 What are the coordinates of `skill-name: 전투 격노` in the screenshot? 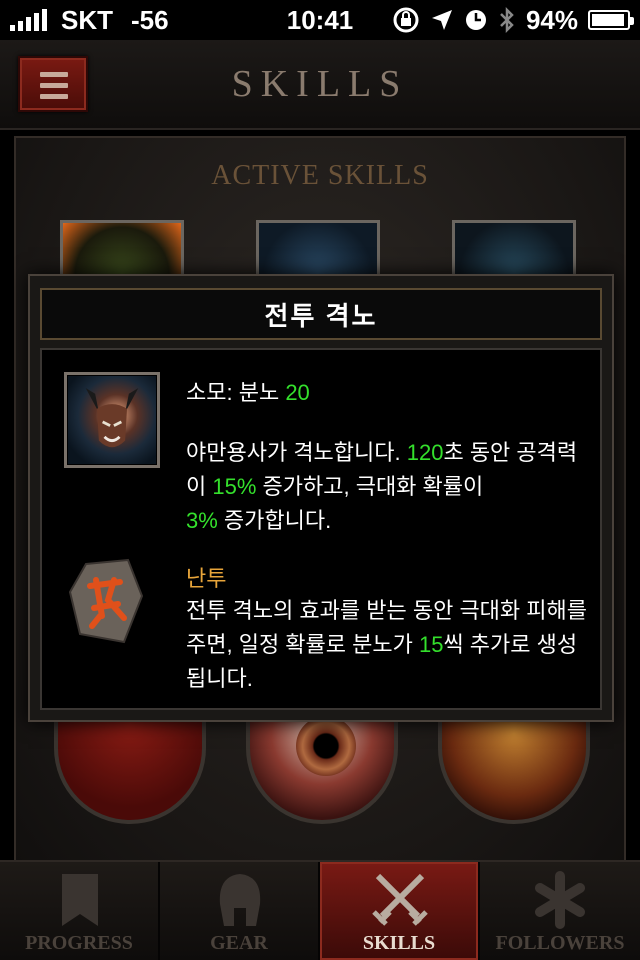 It's located at (321, 315).